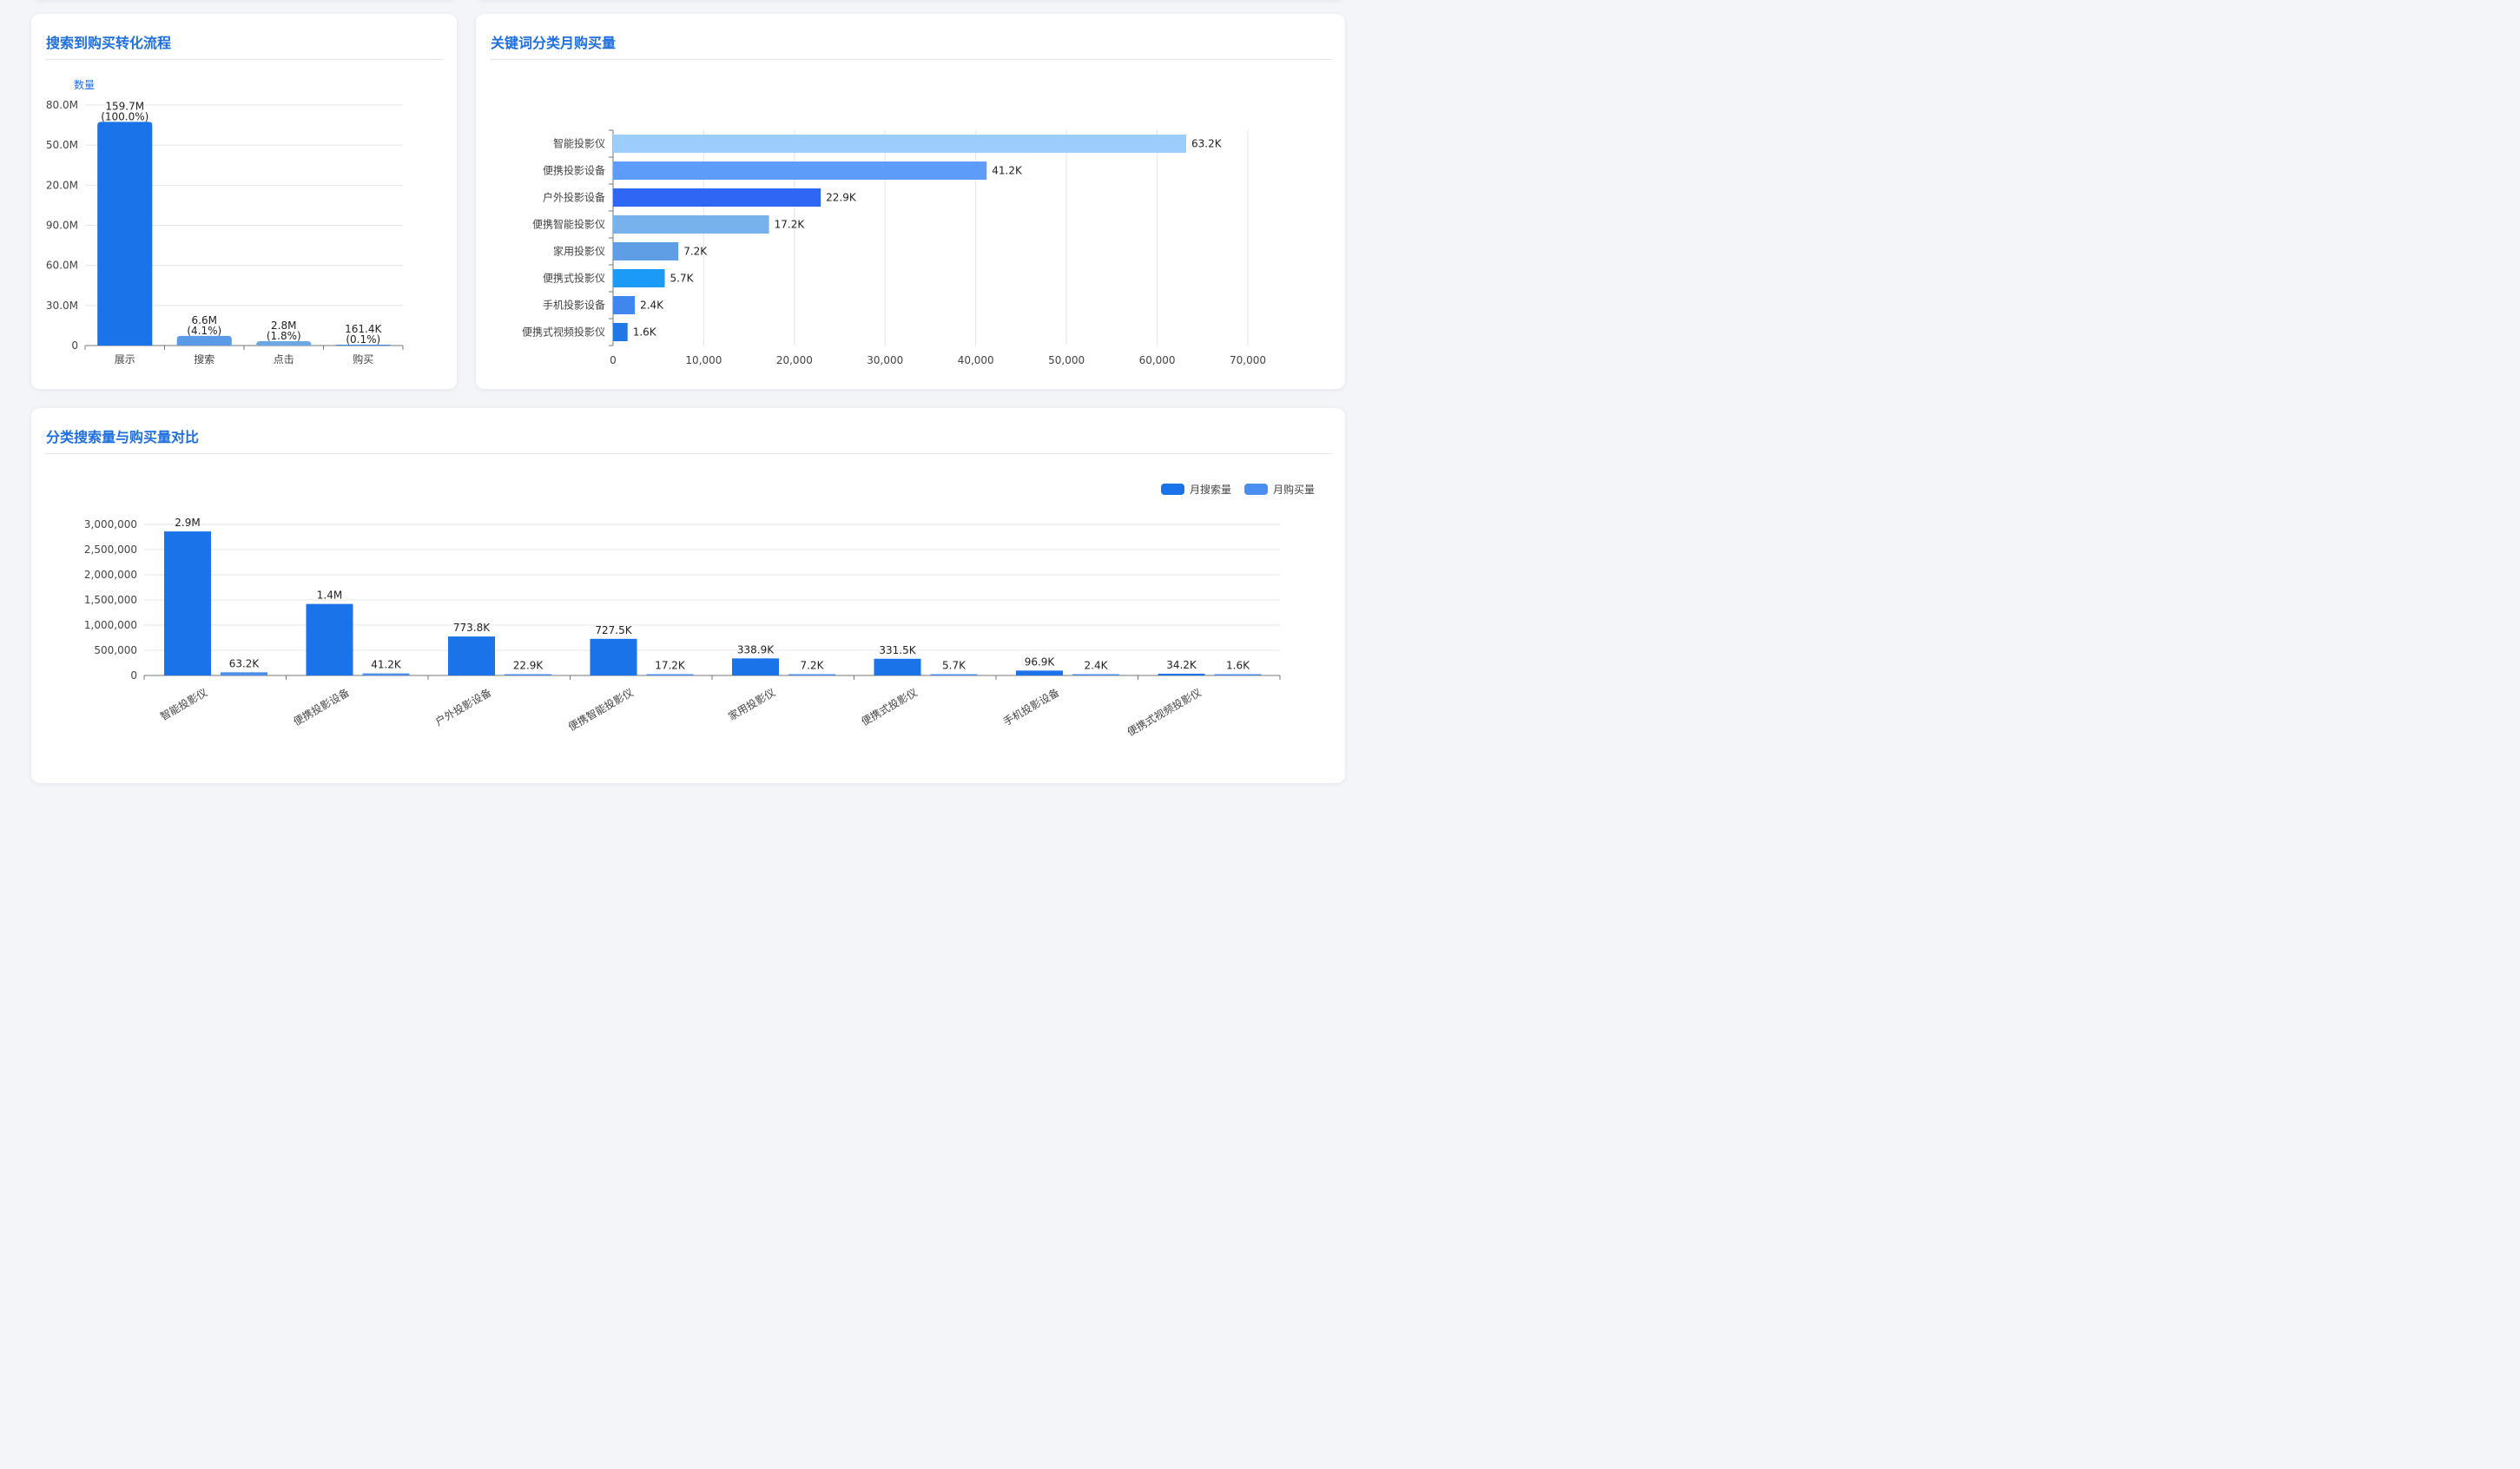 The height and width of the screenshot is (1469, 2520). I want to click on funnel-category-label: 点击, so click(284, 359).